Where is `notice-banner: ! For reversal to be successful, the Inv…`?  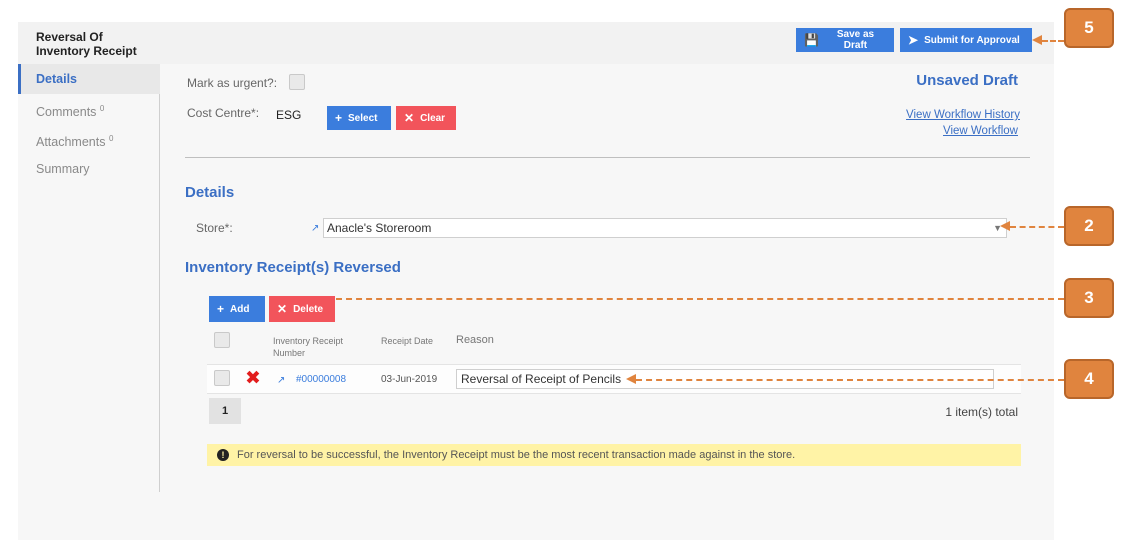 notice-banner: ! For reversal to be successful, the Inv… is located at coordinates (614, 455).